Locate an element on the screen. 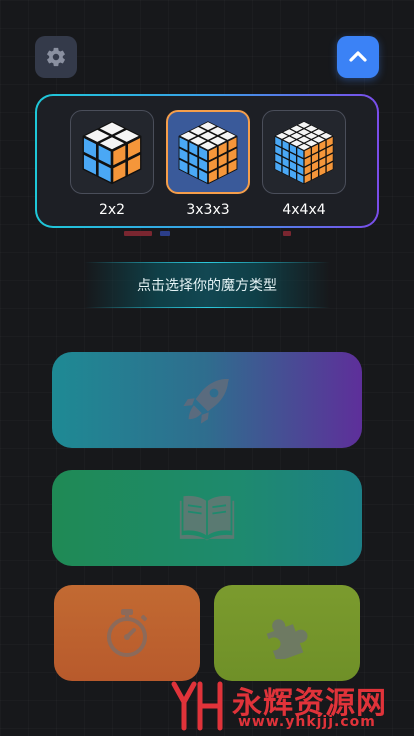 This screenshot has height=736, width=414. watermark: 永辉资源网 www.yhkjjj.com is located at coordinates (291, 705).